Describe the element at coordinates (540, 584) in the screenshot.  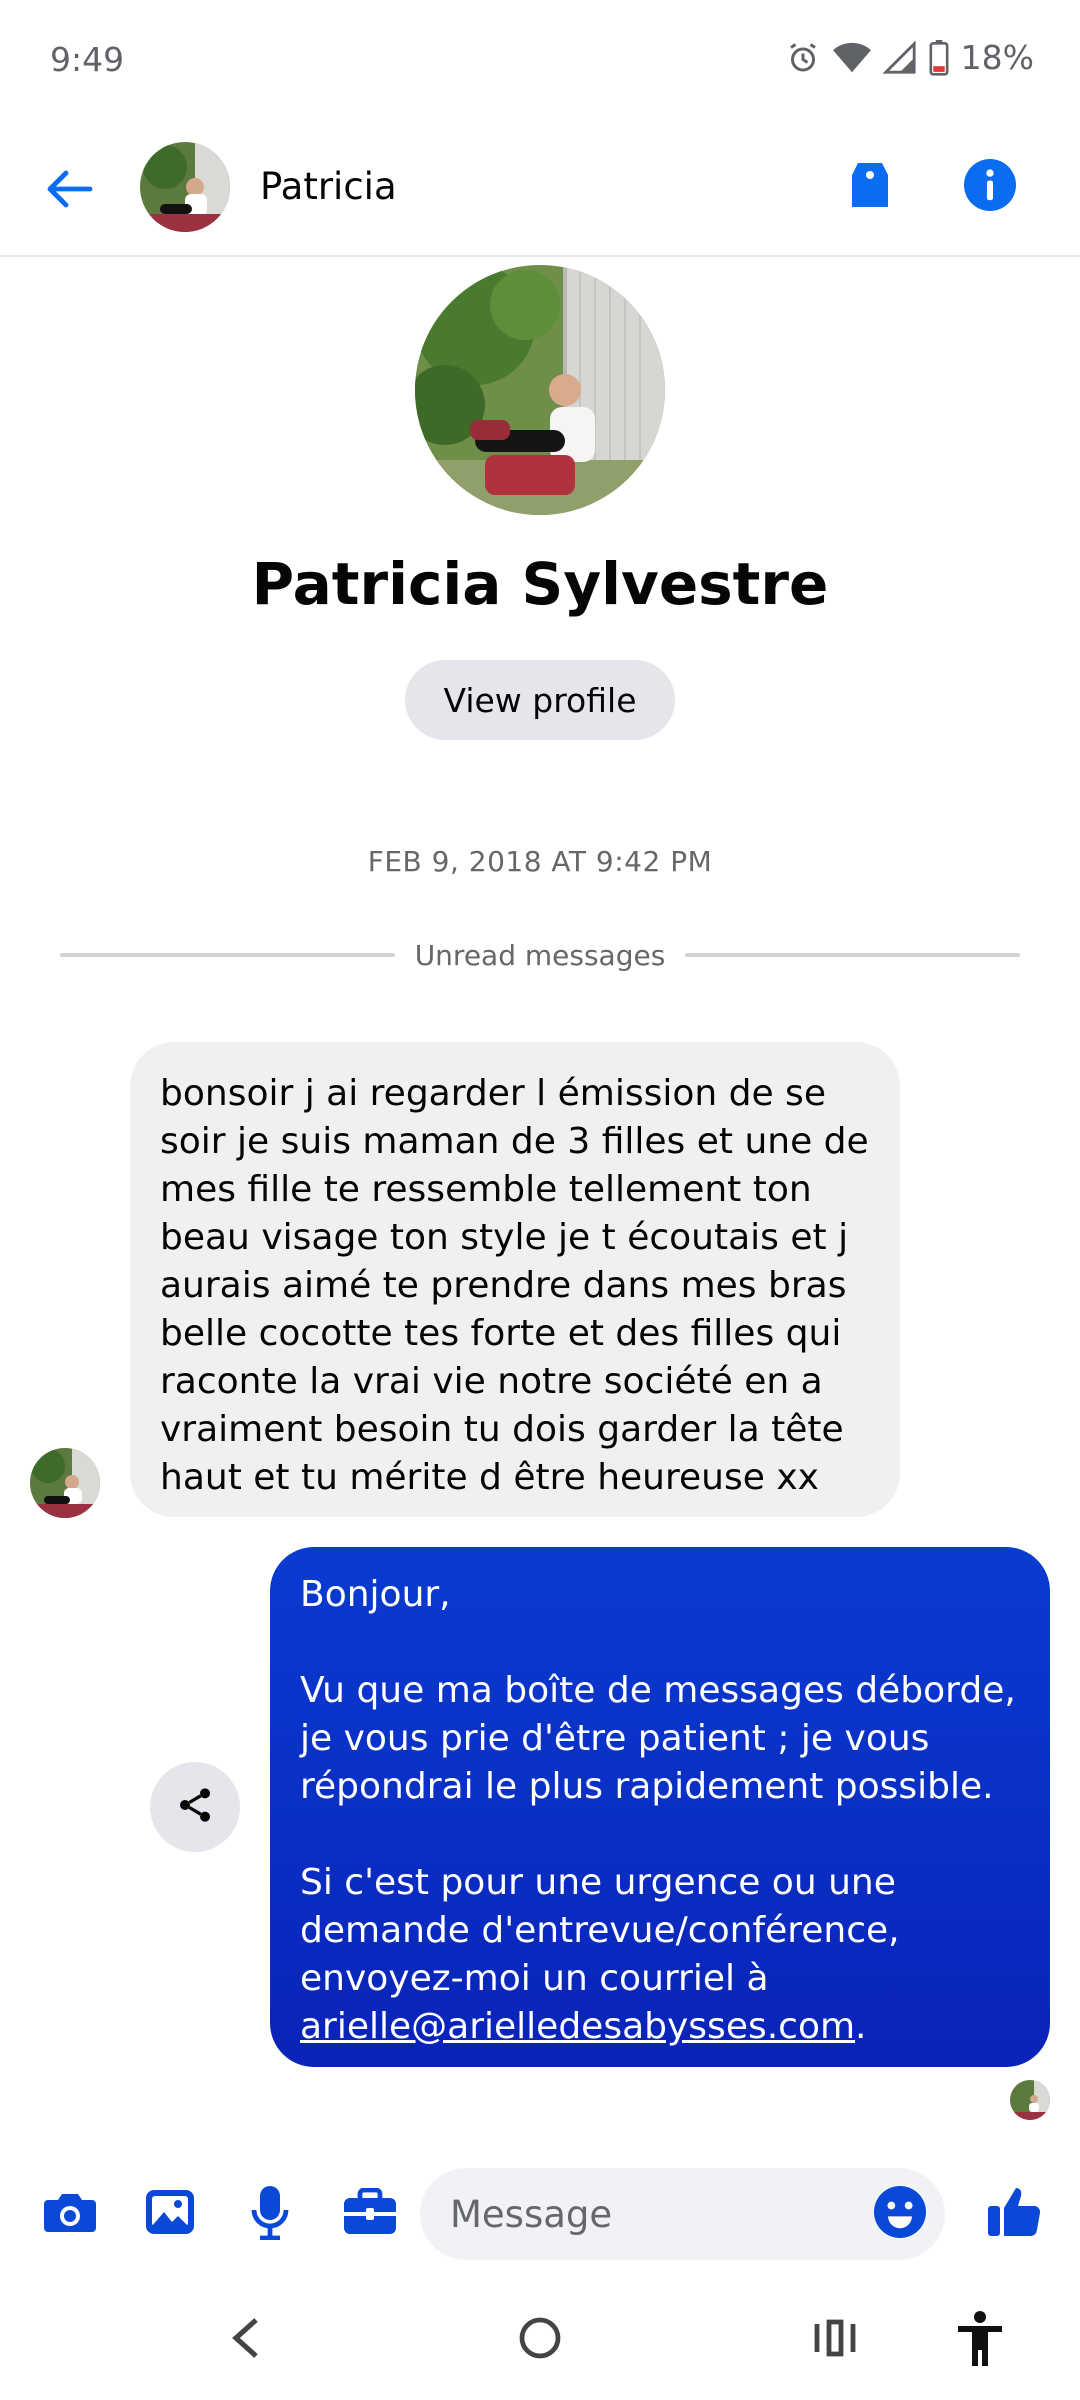
I see `profile-full-name: Patricia Sylvestre` at that location.